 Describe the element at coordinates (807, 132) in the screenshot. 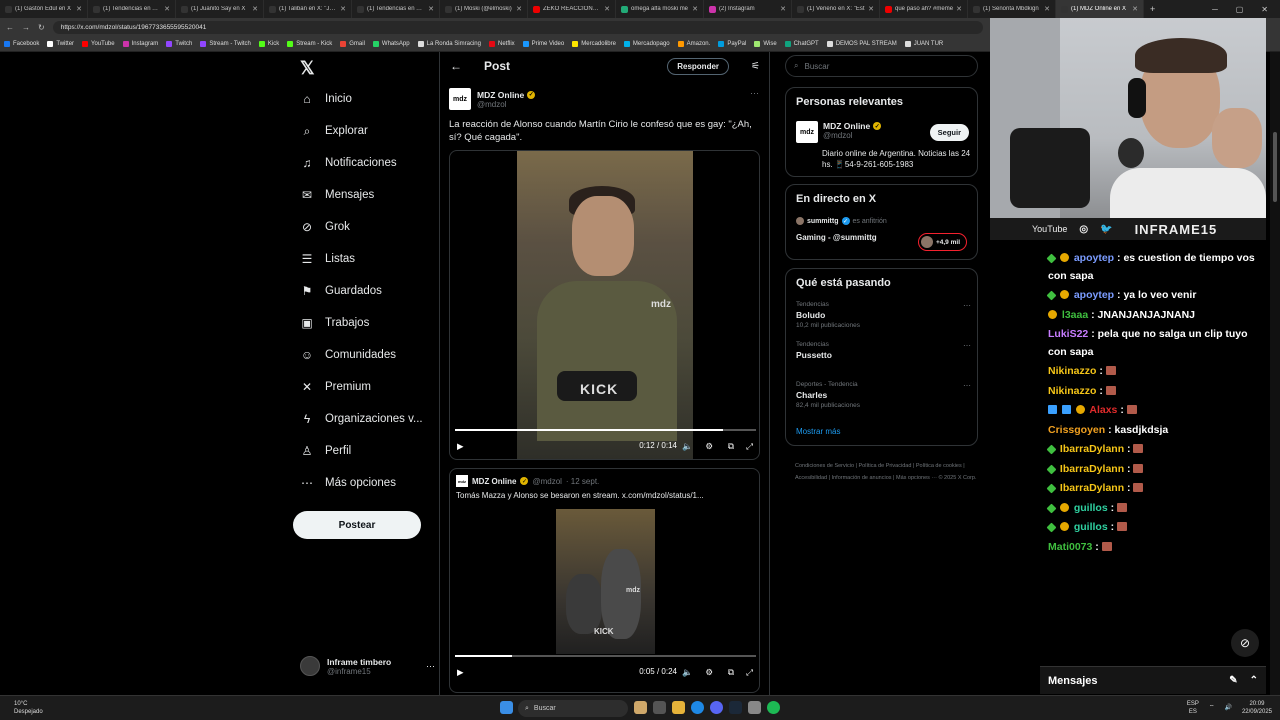

I see `relevant-avatar: mdz` at that location.